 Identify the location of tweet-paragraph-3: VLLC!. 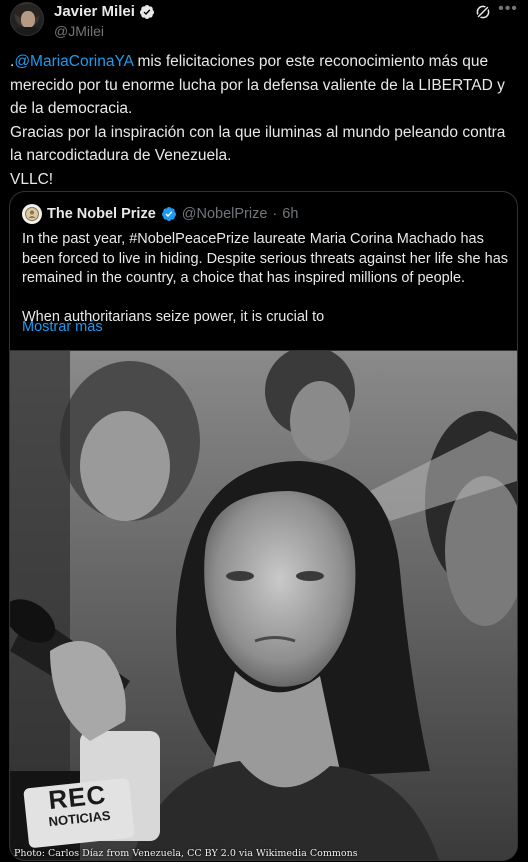
(32, 179).